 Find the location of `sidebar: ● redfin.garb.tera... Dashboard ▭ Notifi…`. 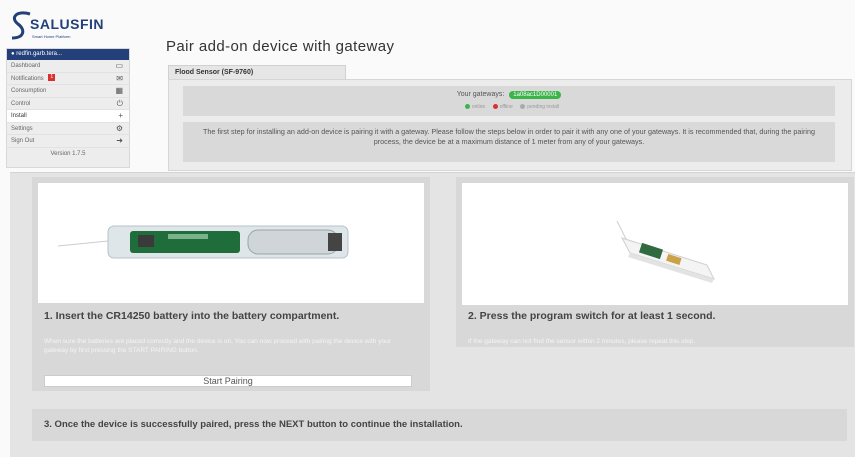

sidebar: ● redfin.garb.tera... Dashboard ▭ Notifi… is located at coordinates (68, 108).